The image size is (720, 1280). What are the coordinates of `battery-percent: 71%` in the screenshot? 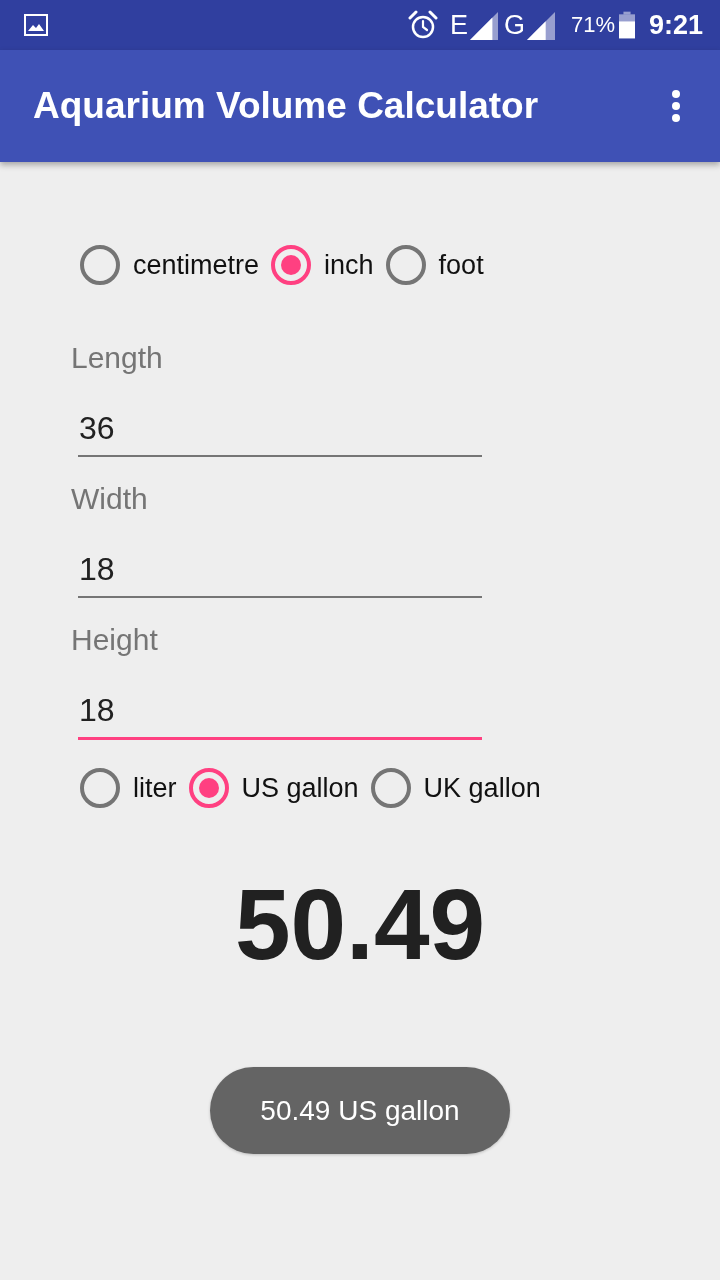 It's located at (592, 25).